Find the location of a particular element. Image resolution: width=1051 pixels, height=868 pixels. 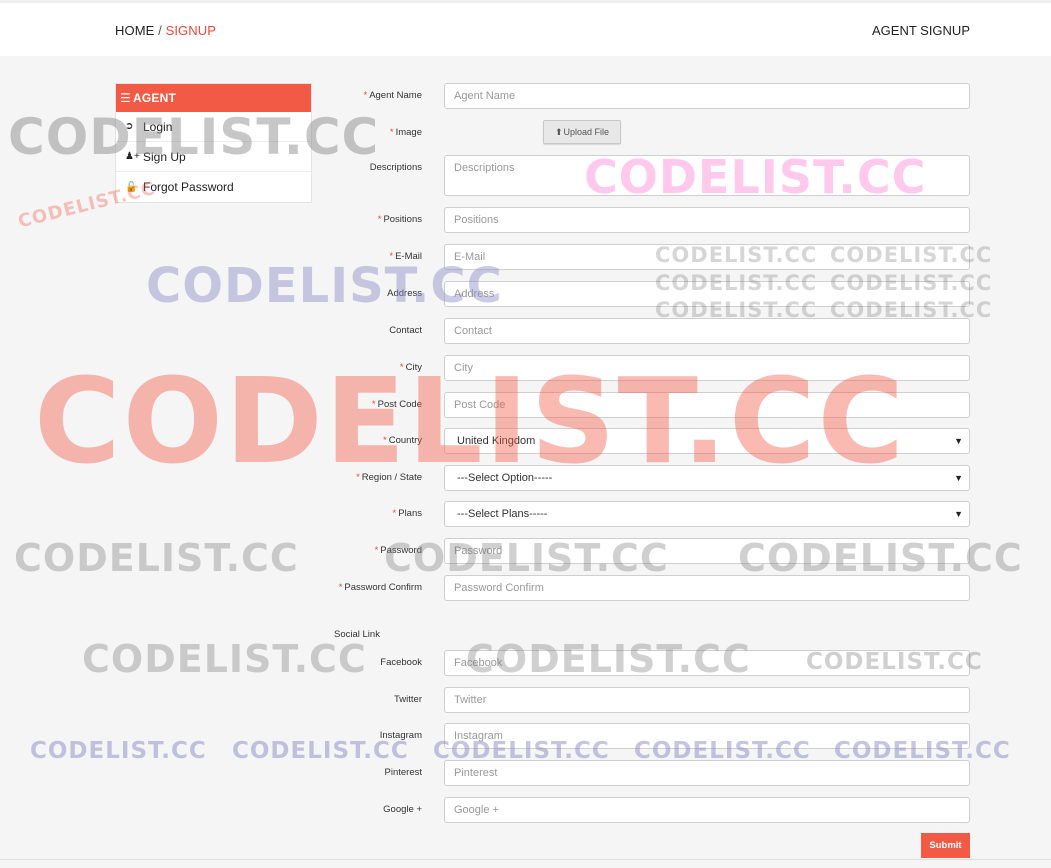

region-label: * Region / State is located at coordinates (389, 477).